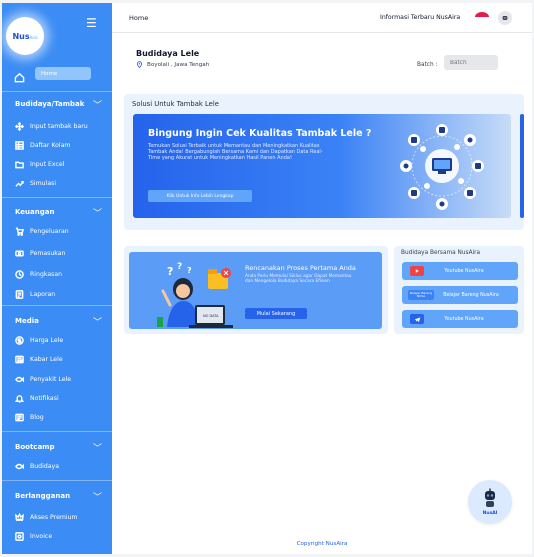 This screenshot has height=557, width=534. Describe the element at coordinates (48, 253) in the screenshot. I see `sidebar-item-label: Pemasukan` at that location.